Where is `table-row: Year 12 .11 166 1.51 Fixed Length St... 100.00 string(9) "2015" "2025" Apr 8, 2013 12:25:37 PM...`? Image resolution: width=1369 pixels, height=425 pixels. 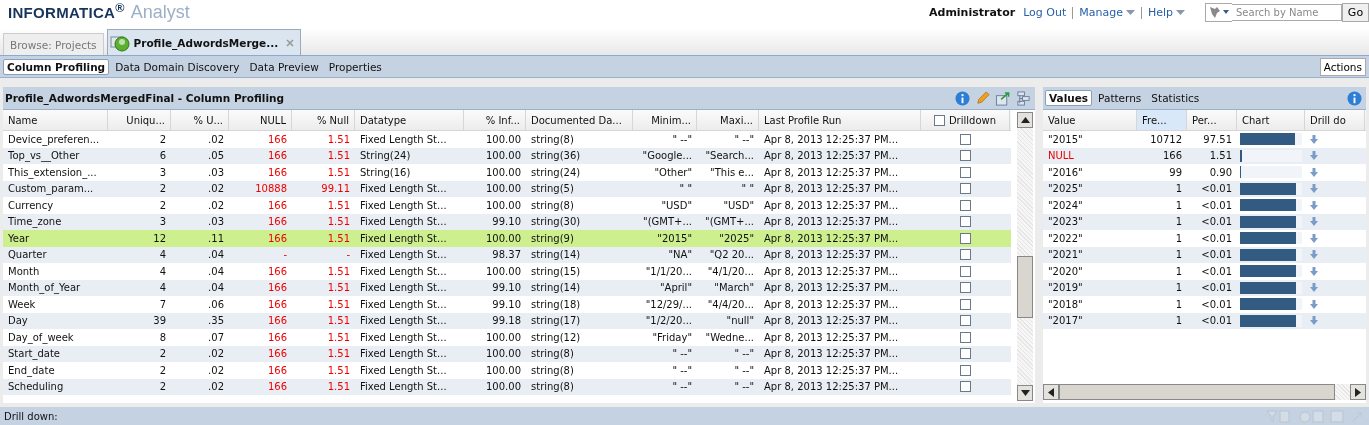 table-row: Year 12 .11 166 1.51 Fixed Length St... 100.00 string(9) "2015" "2025" Apr 8, 2013 12:25:37 PM... is located at coordinates (507, 238).